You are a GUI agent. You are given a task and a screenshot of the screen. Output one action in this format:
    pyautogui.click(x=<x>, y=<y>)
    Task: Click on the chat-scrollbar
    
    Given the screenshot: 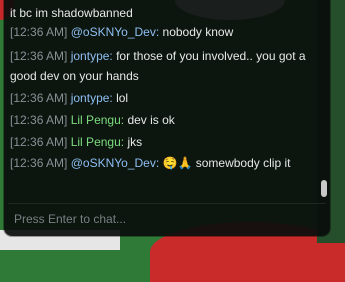 What is the action you would take?
    pyautogui.click(x=323, y=100)
    